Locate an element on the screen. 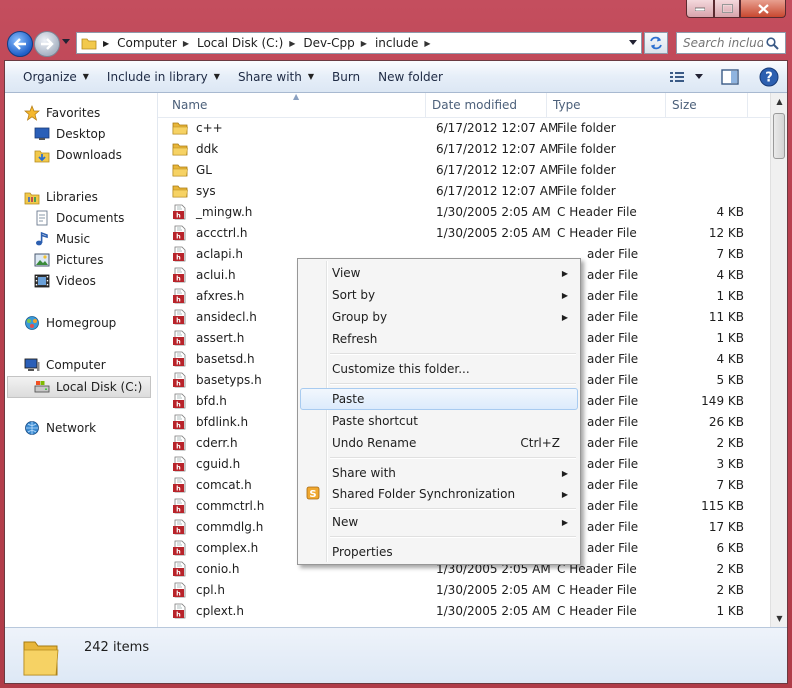 This screenshot has height=688, width=792. vertical-scrollbar: ▲ ▼ is located at coordinates (778, 360).